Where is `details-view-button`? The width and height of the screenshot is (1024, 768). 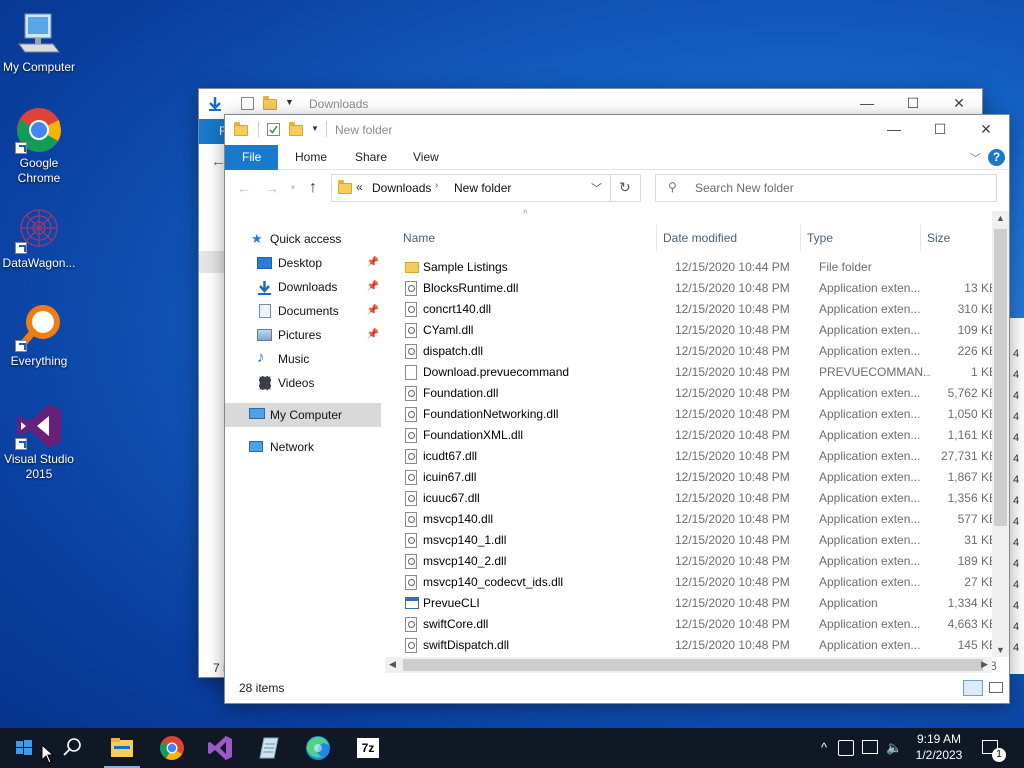 details-view-button is located at coordinates (973, 688).